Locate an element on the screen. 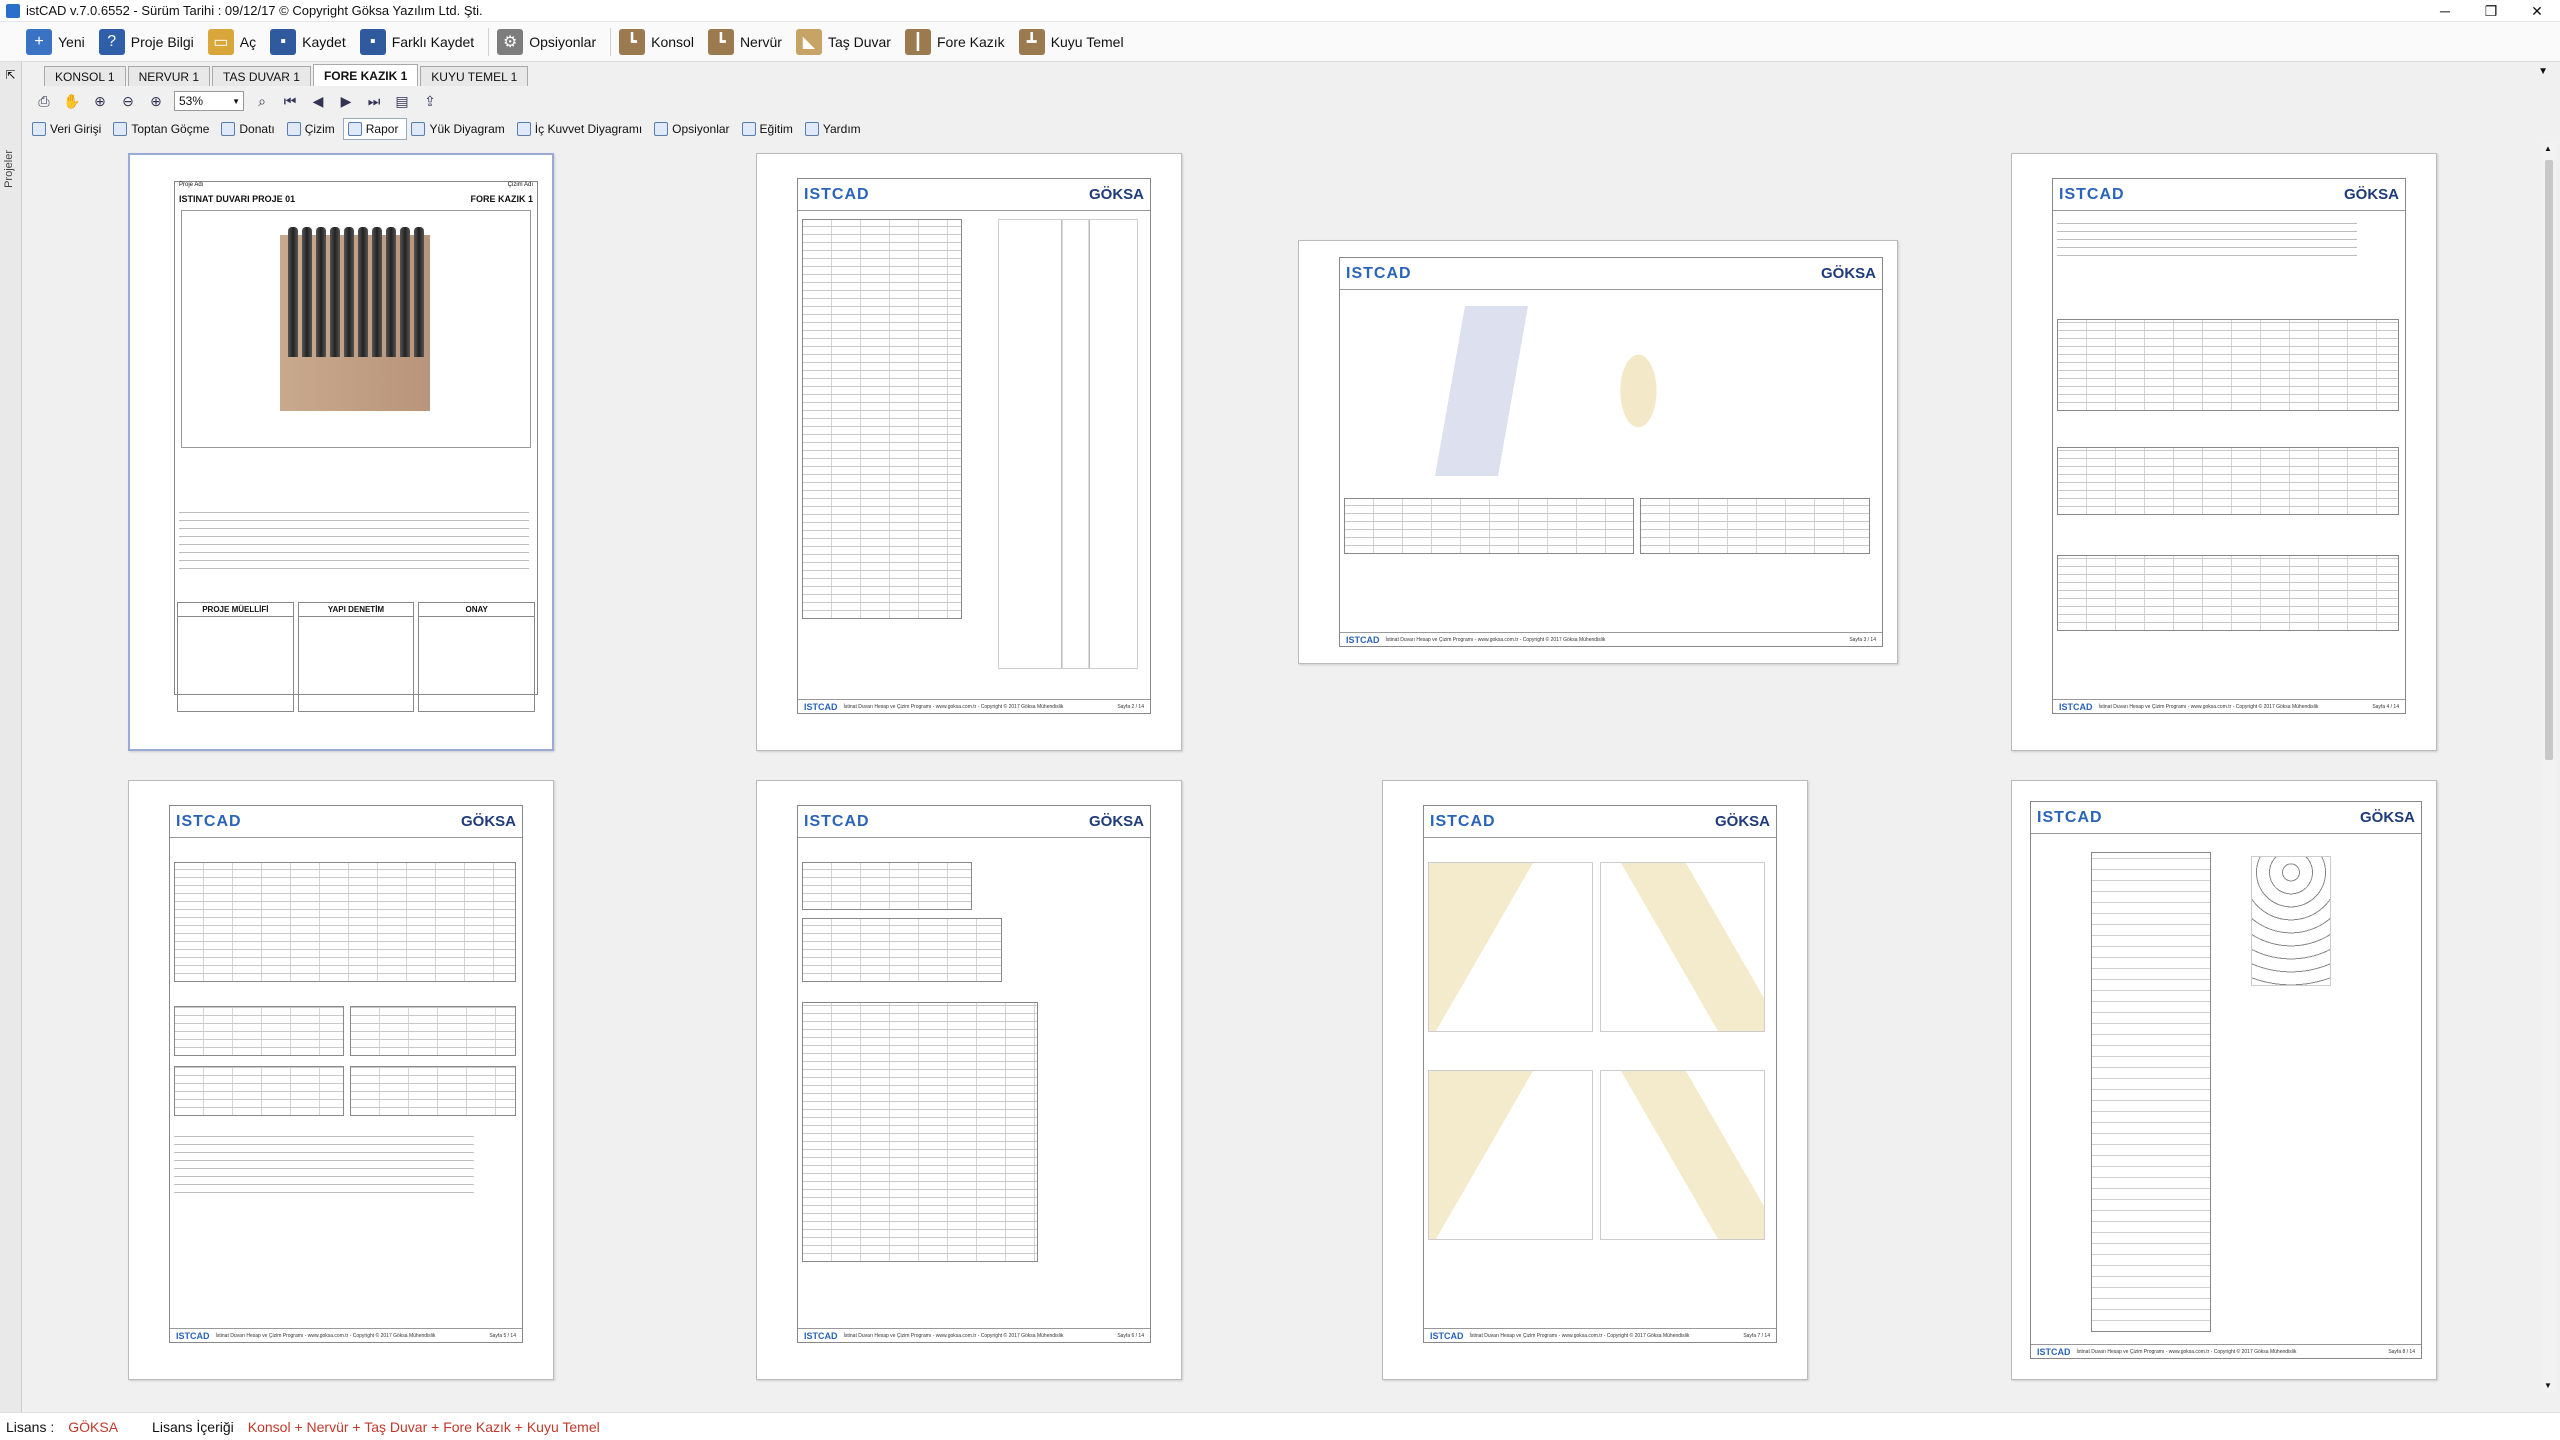 The image size is (2560, 1440). new-button: + Yeni is located at coordinates (58, 42).